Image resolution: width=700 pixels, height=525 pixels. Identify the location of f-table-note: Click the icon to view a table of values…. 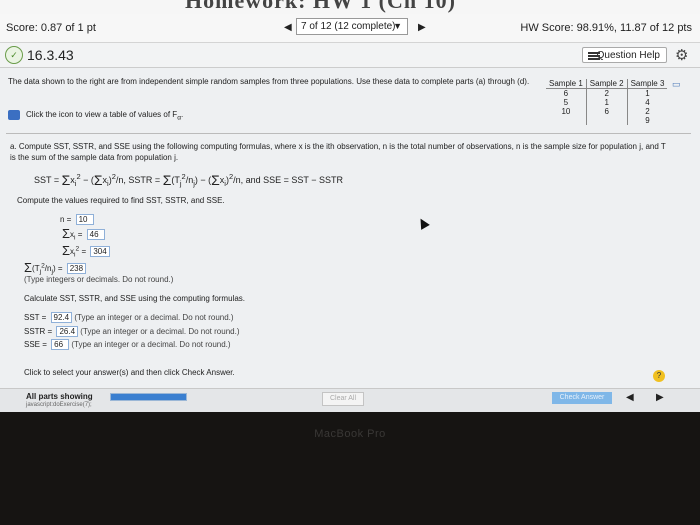
(95, 116).